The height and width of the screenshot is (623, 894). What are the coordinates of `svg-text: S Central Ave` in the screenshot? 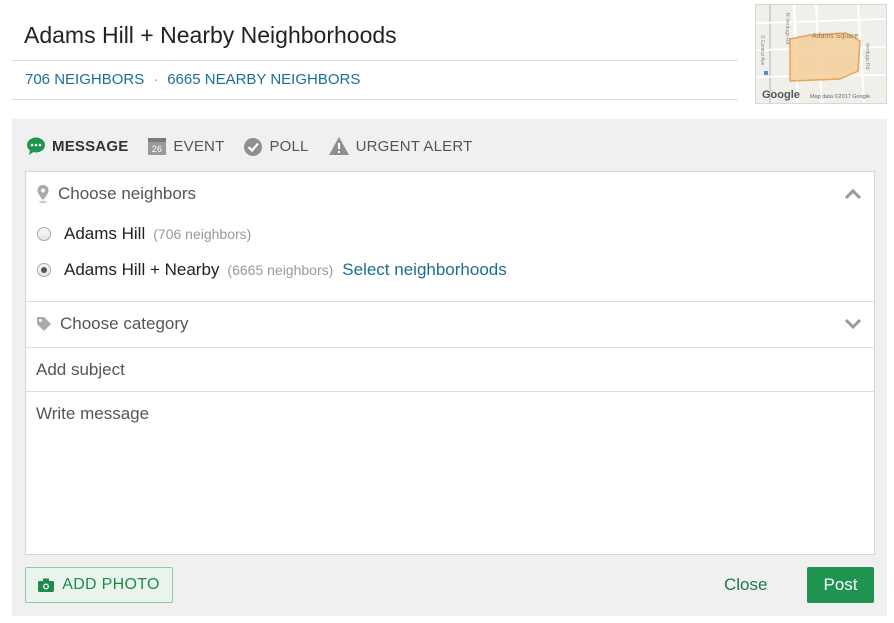 It's located at (762, 50).